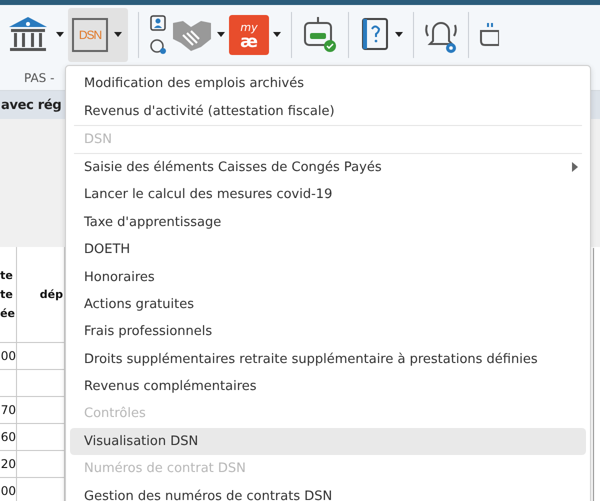 This screenshot has height=501, width=600. What do you see at coordinates (328, 168) in the screenshot?
I see `menu-item: Saisie des éléments Caisses de Congés Payés` at bounding box center [328, 168].